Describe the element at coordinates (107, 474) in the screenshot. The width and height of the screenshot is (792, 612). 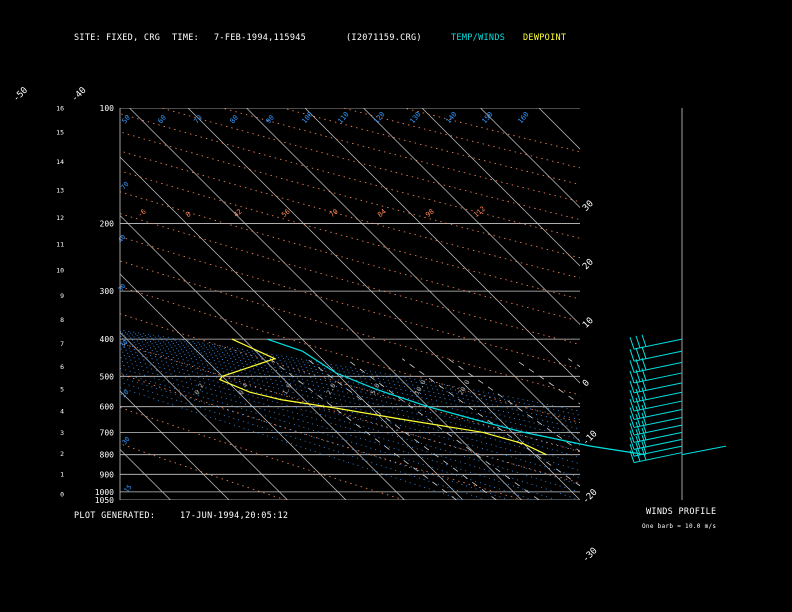
I see `pressure-tick-label: 900` at that location.